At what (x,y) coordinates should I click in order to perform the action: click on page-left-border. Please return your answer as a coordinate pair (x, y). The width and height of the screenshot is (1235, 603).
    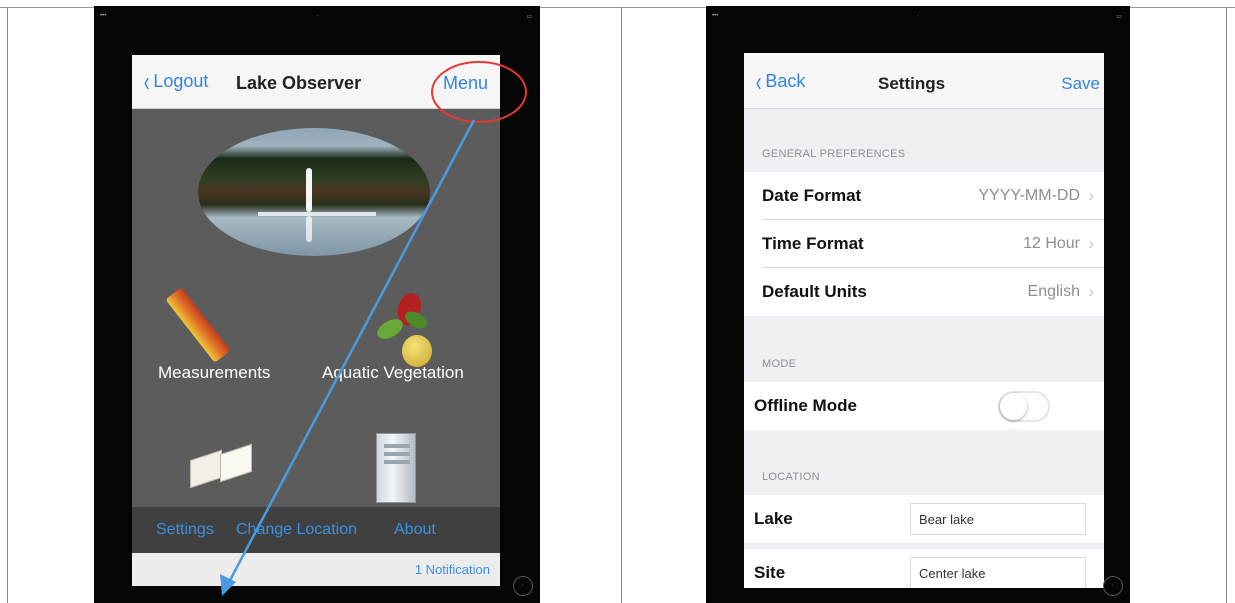
    Looking at the image, I should click on (7, 305).